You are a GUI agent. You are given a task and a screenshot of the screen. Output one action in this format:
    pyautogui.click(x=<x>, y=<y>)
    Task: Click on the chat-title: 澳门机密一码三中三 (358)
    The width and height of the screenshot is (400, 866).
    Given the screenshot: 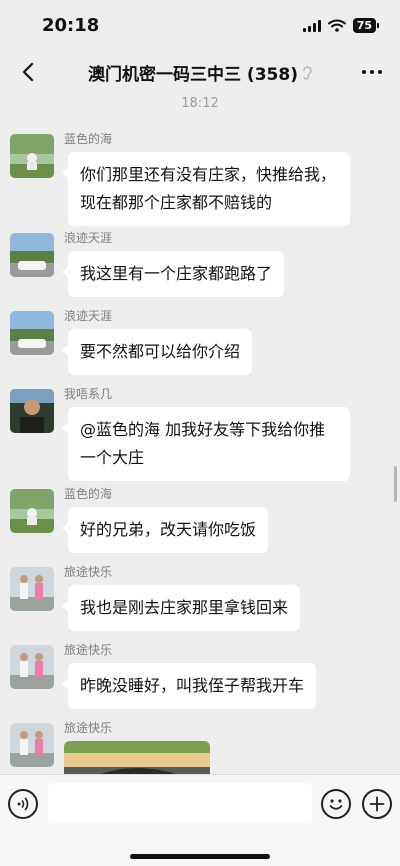 What is the action you would take?
    pyautogui.click(x=200, y=72)
    